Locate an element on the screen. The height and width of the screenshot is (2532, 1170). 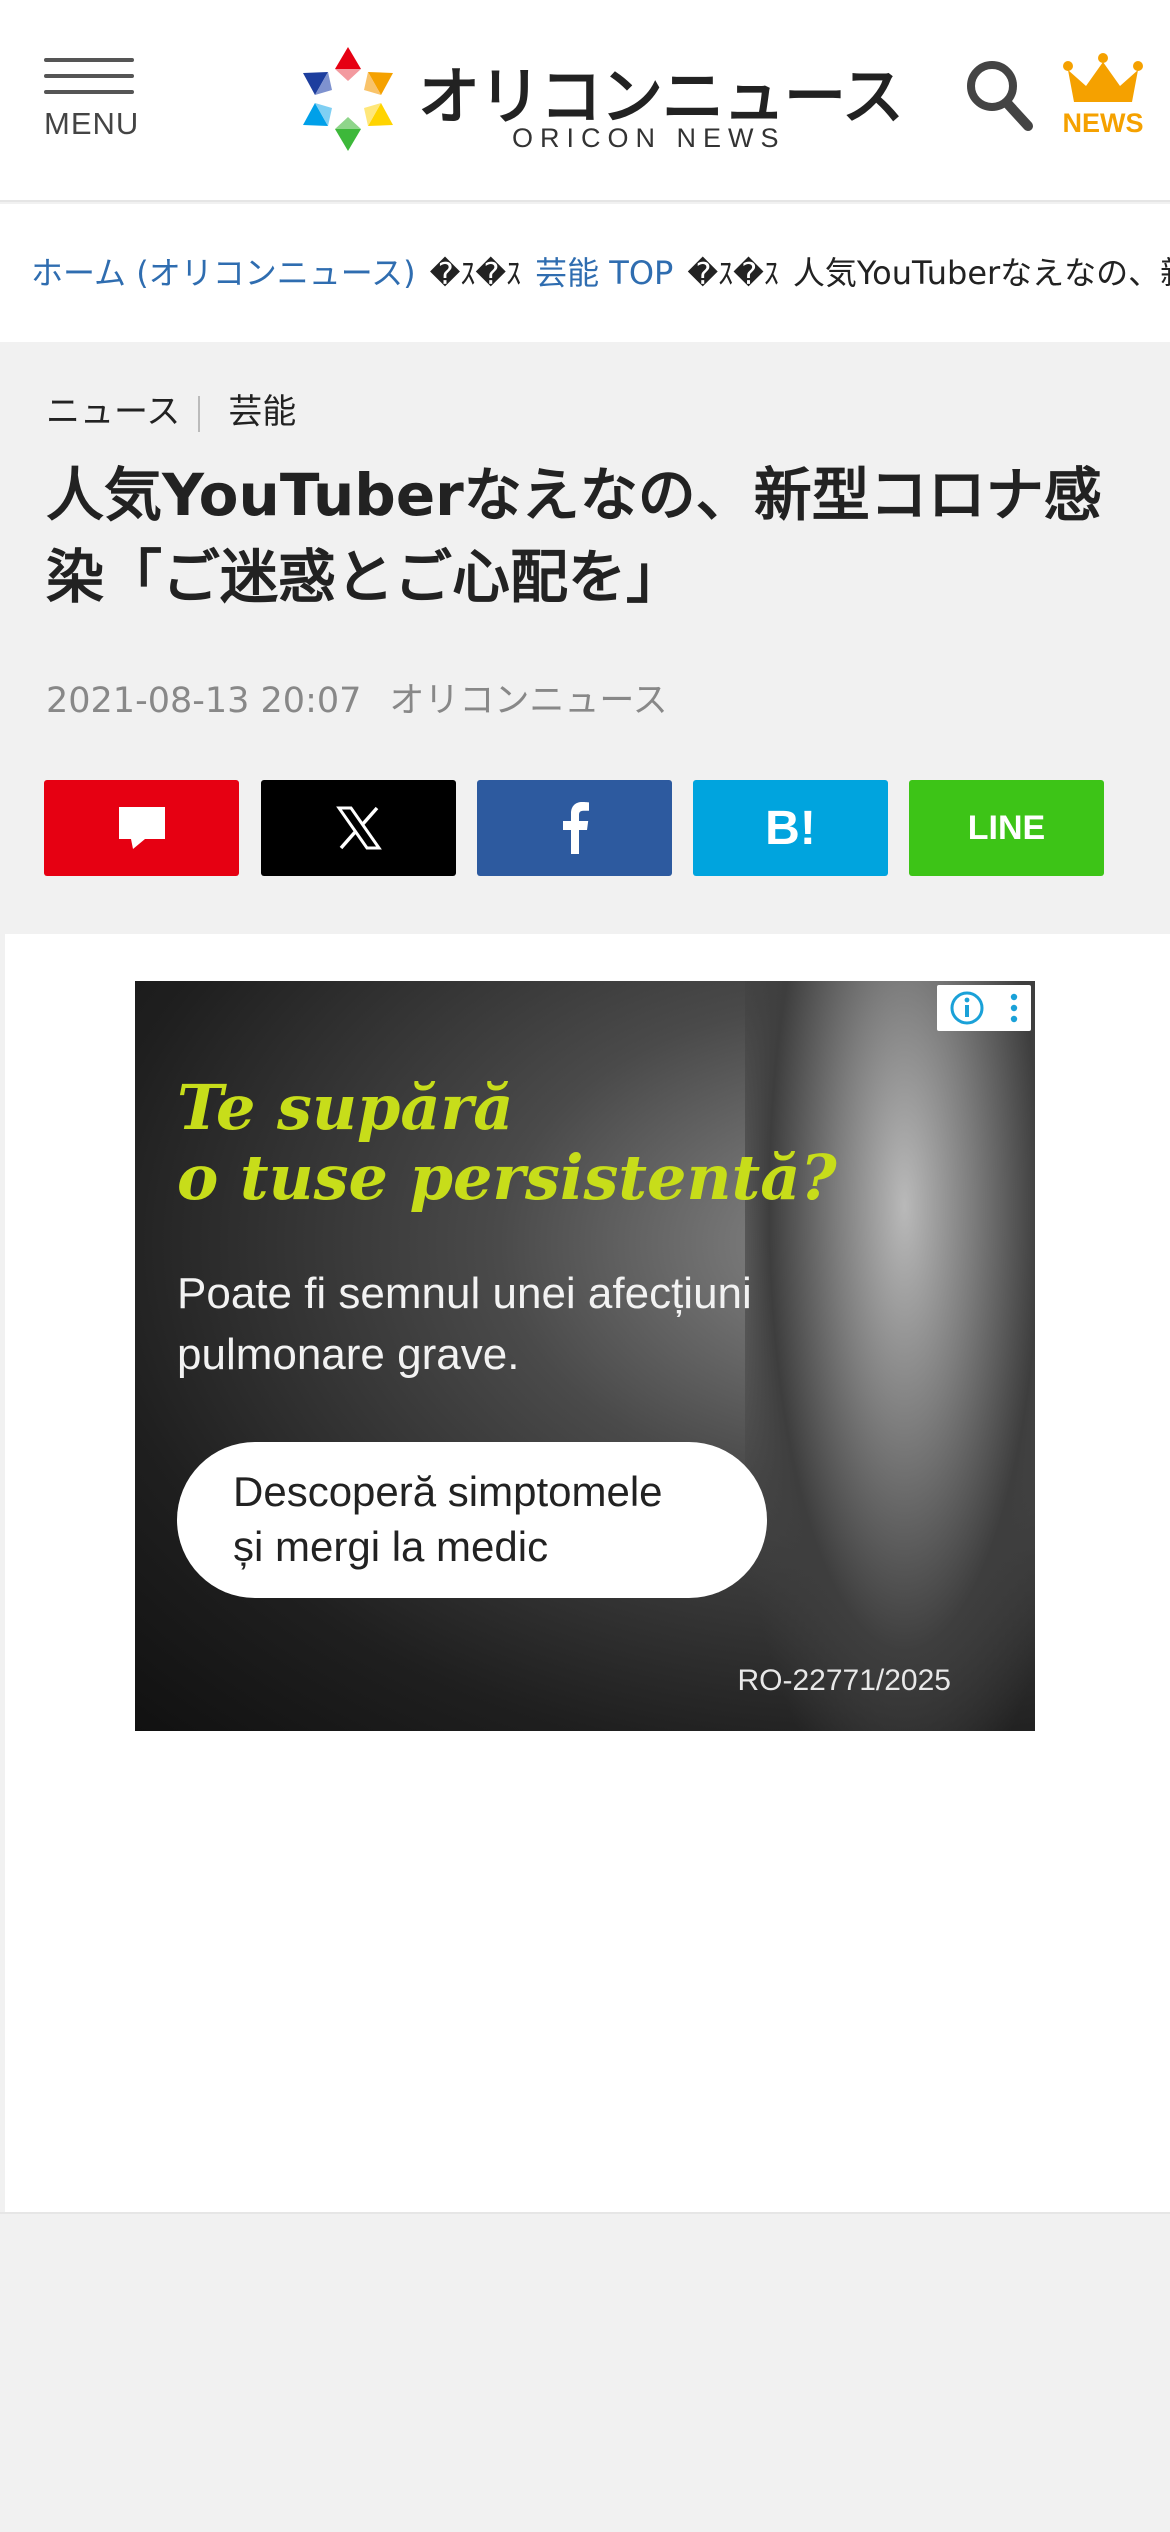
comment-icon is located at coordinates (141, 828).